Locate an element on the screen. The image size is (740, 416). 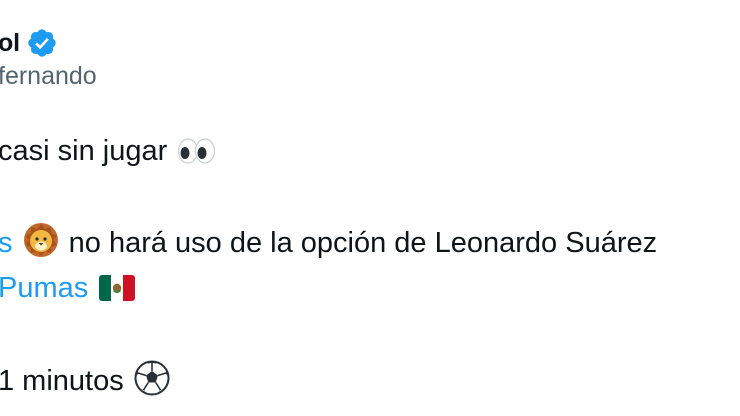
lion-emoji-icon is located at coordinates (41, 245).